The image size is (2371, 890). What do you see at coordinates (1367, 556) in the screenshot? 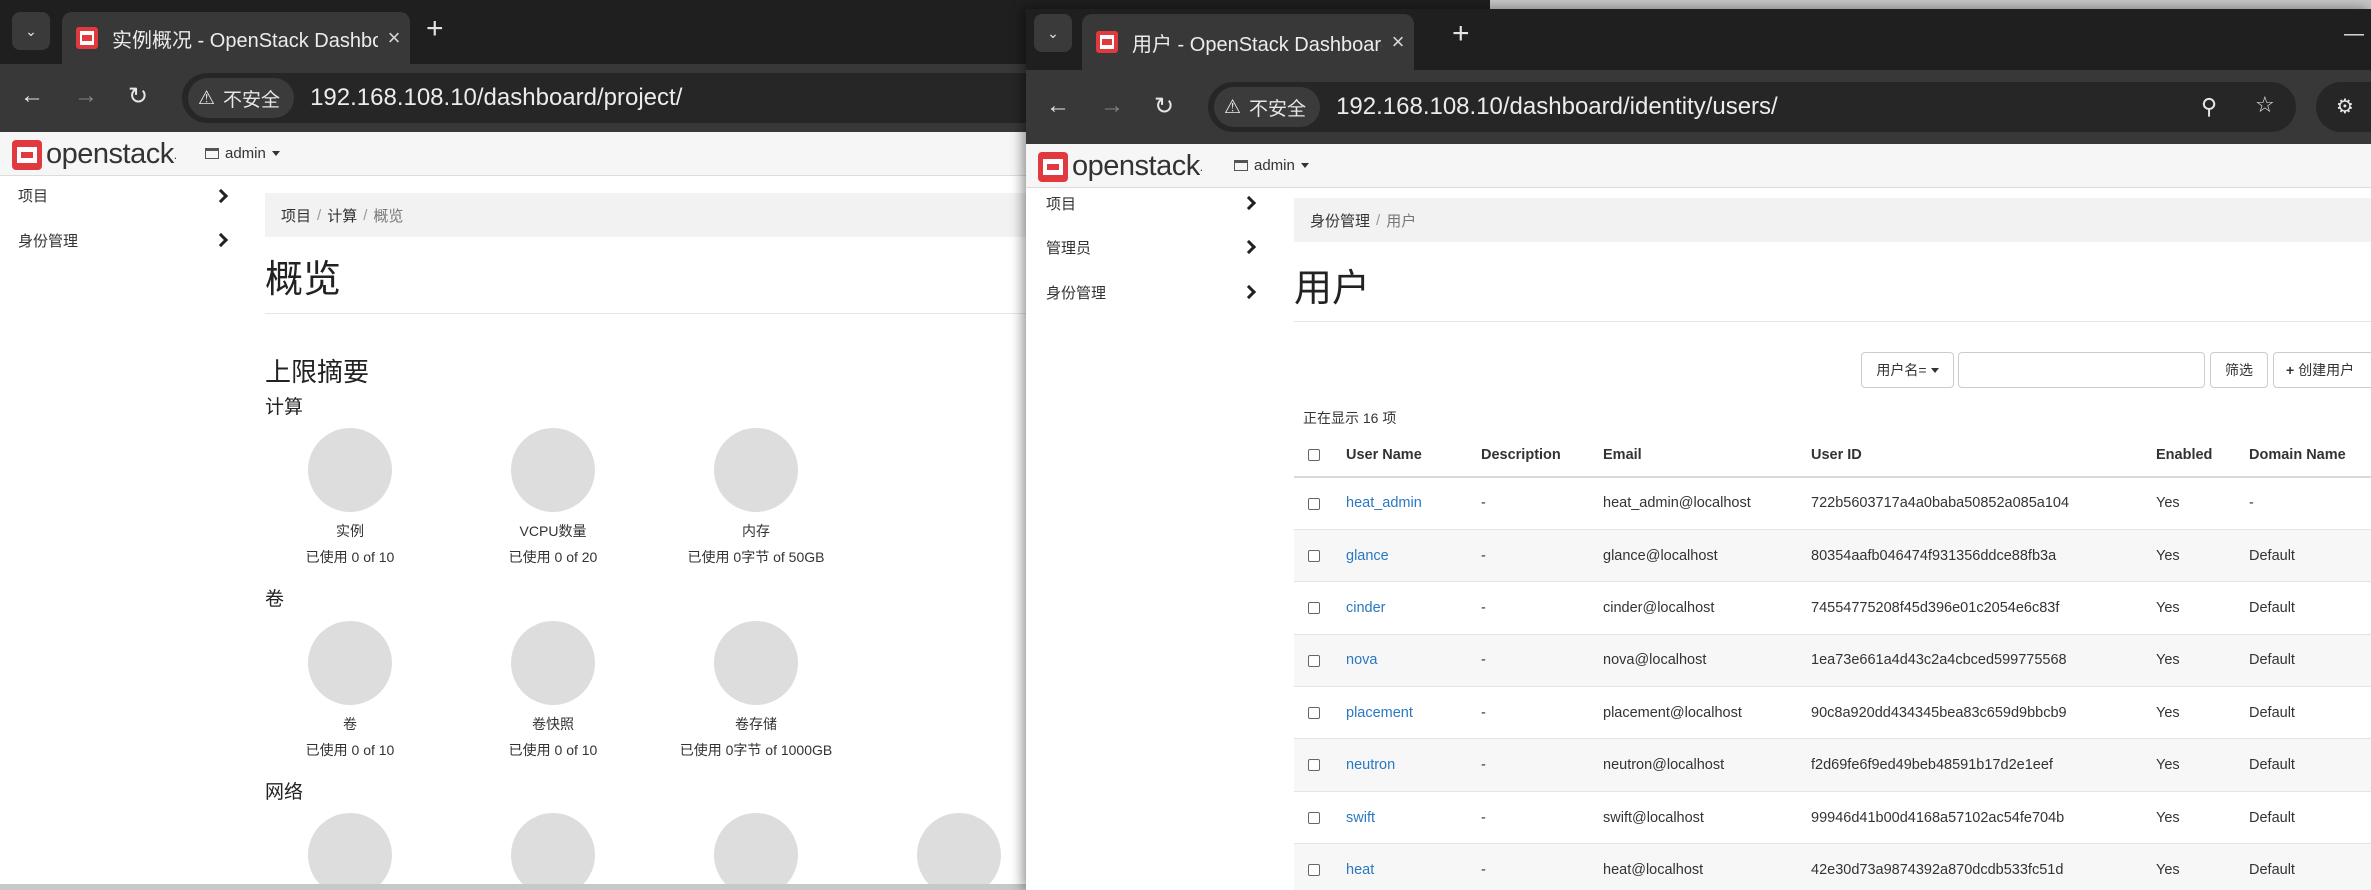
I see `user-name-link: glance` at bounding box center [1367, 556].